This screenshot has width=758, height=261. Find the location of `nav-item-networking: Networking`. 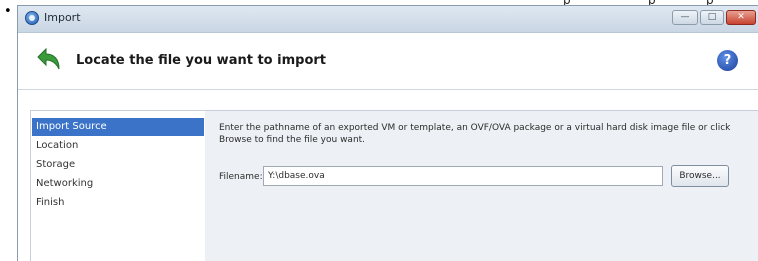

nav-item-networking: Networking is located at coordinates (118, 184).